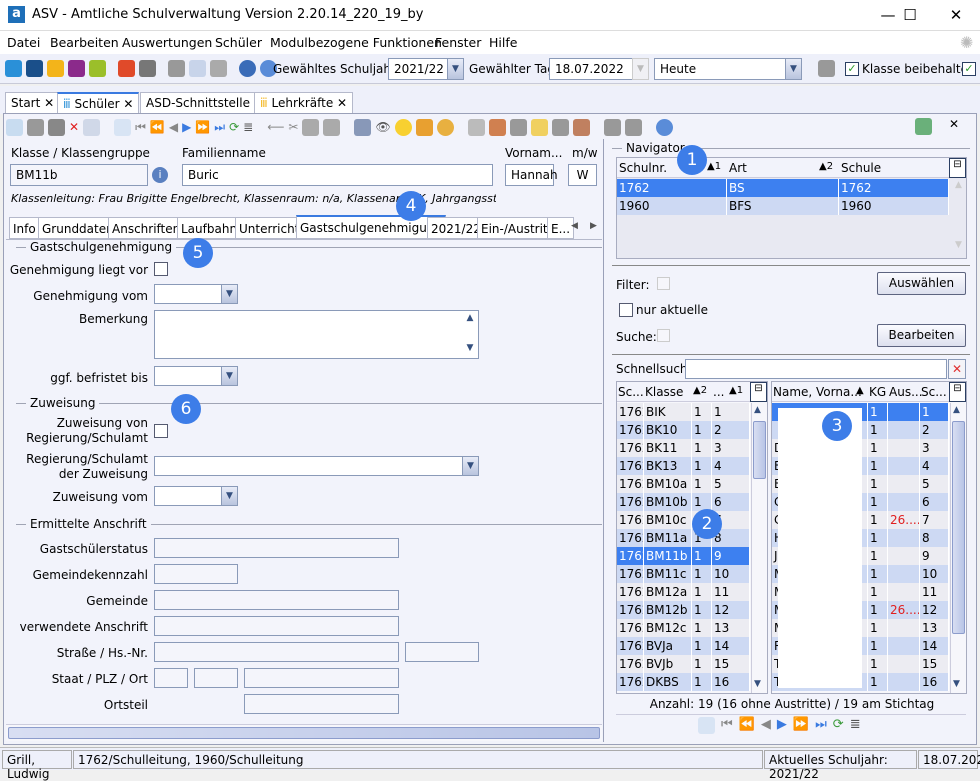 Image resolution: width=980 pixels, height=781 pixels. What do you see at coordinates (581, 127) in the screenshot?
I see `contact-icon` at bounding box center [581, 127].